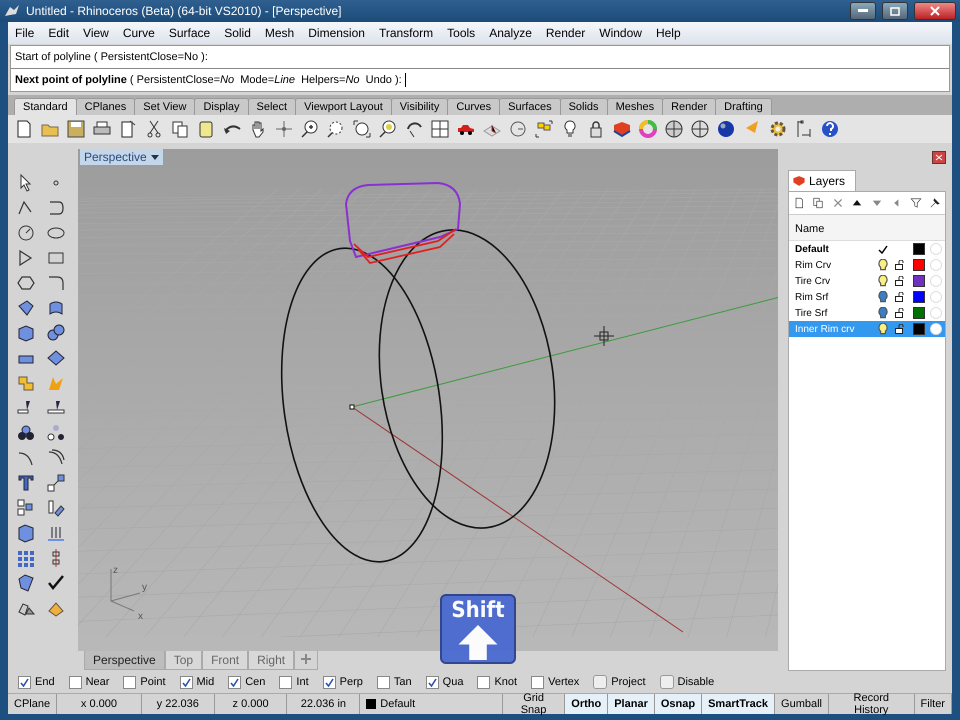 The height and width of the screenshot is (720, 960). Describe the element at coordinates (510, 33) in the screenshot. I see `menu-item: Analyze` at that location.